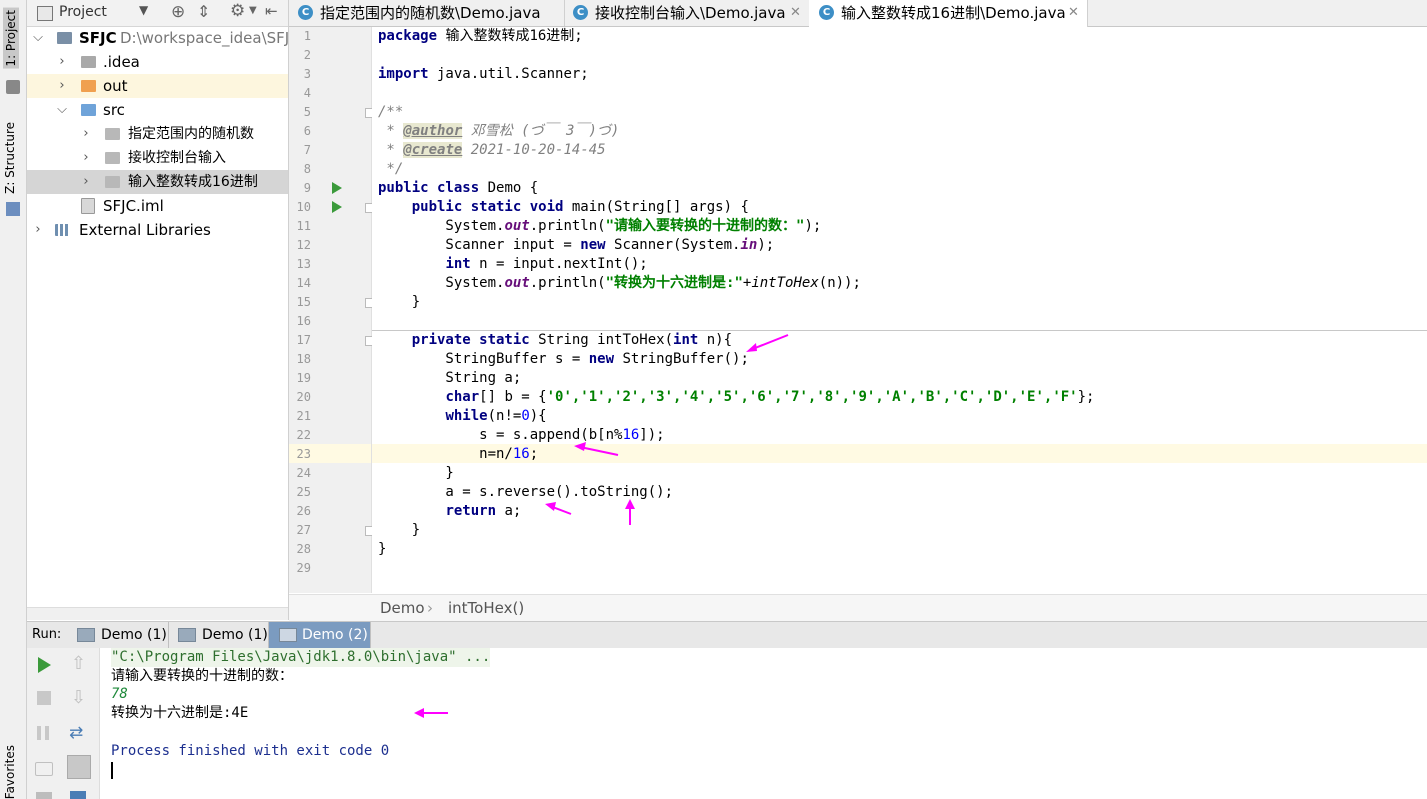  Describe the element at coordinates (44, 698) in the screenshot. I see `stop-icon` at that location.